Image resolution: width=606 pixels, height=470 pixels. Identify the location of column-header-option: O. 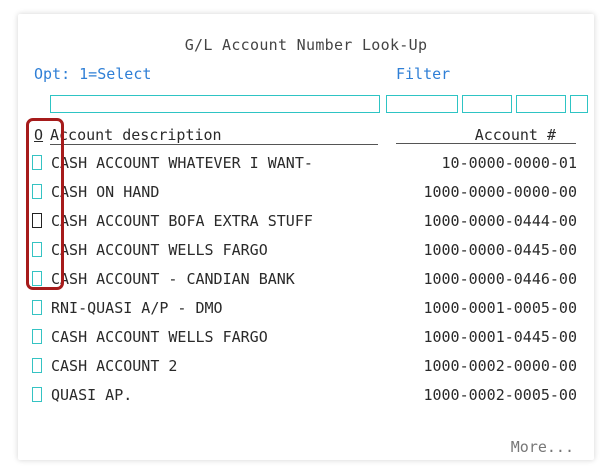
(39, 135).